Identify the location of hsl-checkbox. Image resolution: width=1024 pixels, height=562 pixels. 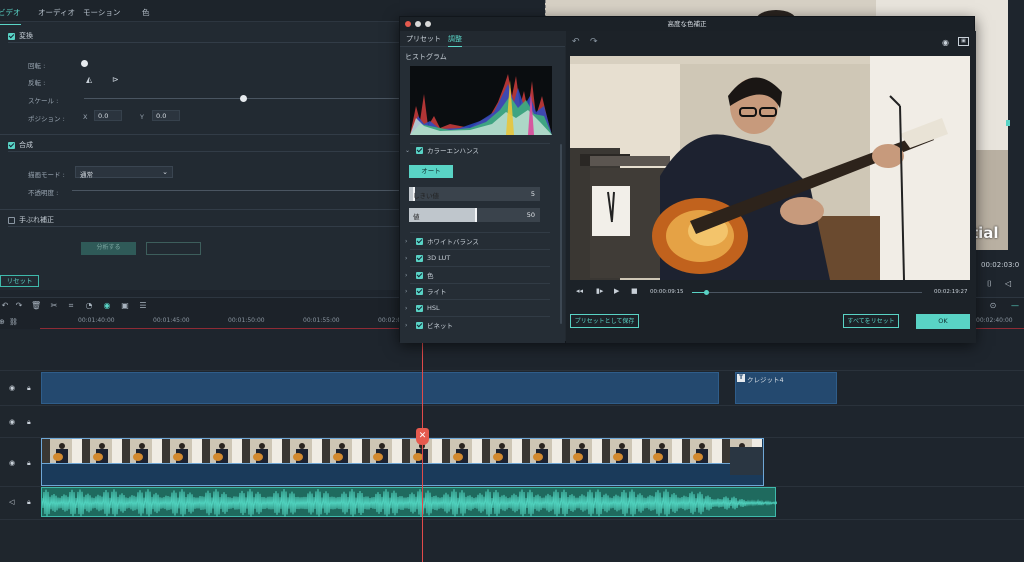
(419, 308).